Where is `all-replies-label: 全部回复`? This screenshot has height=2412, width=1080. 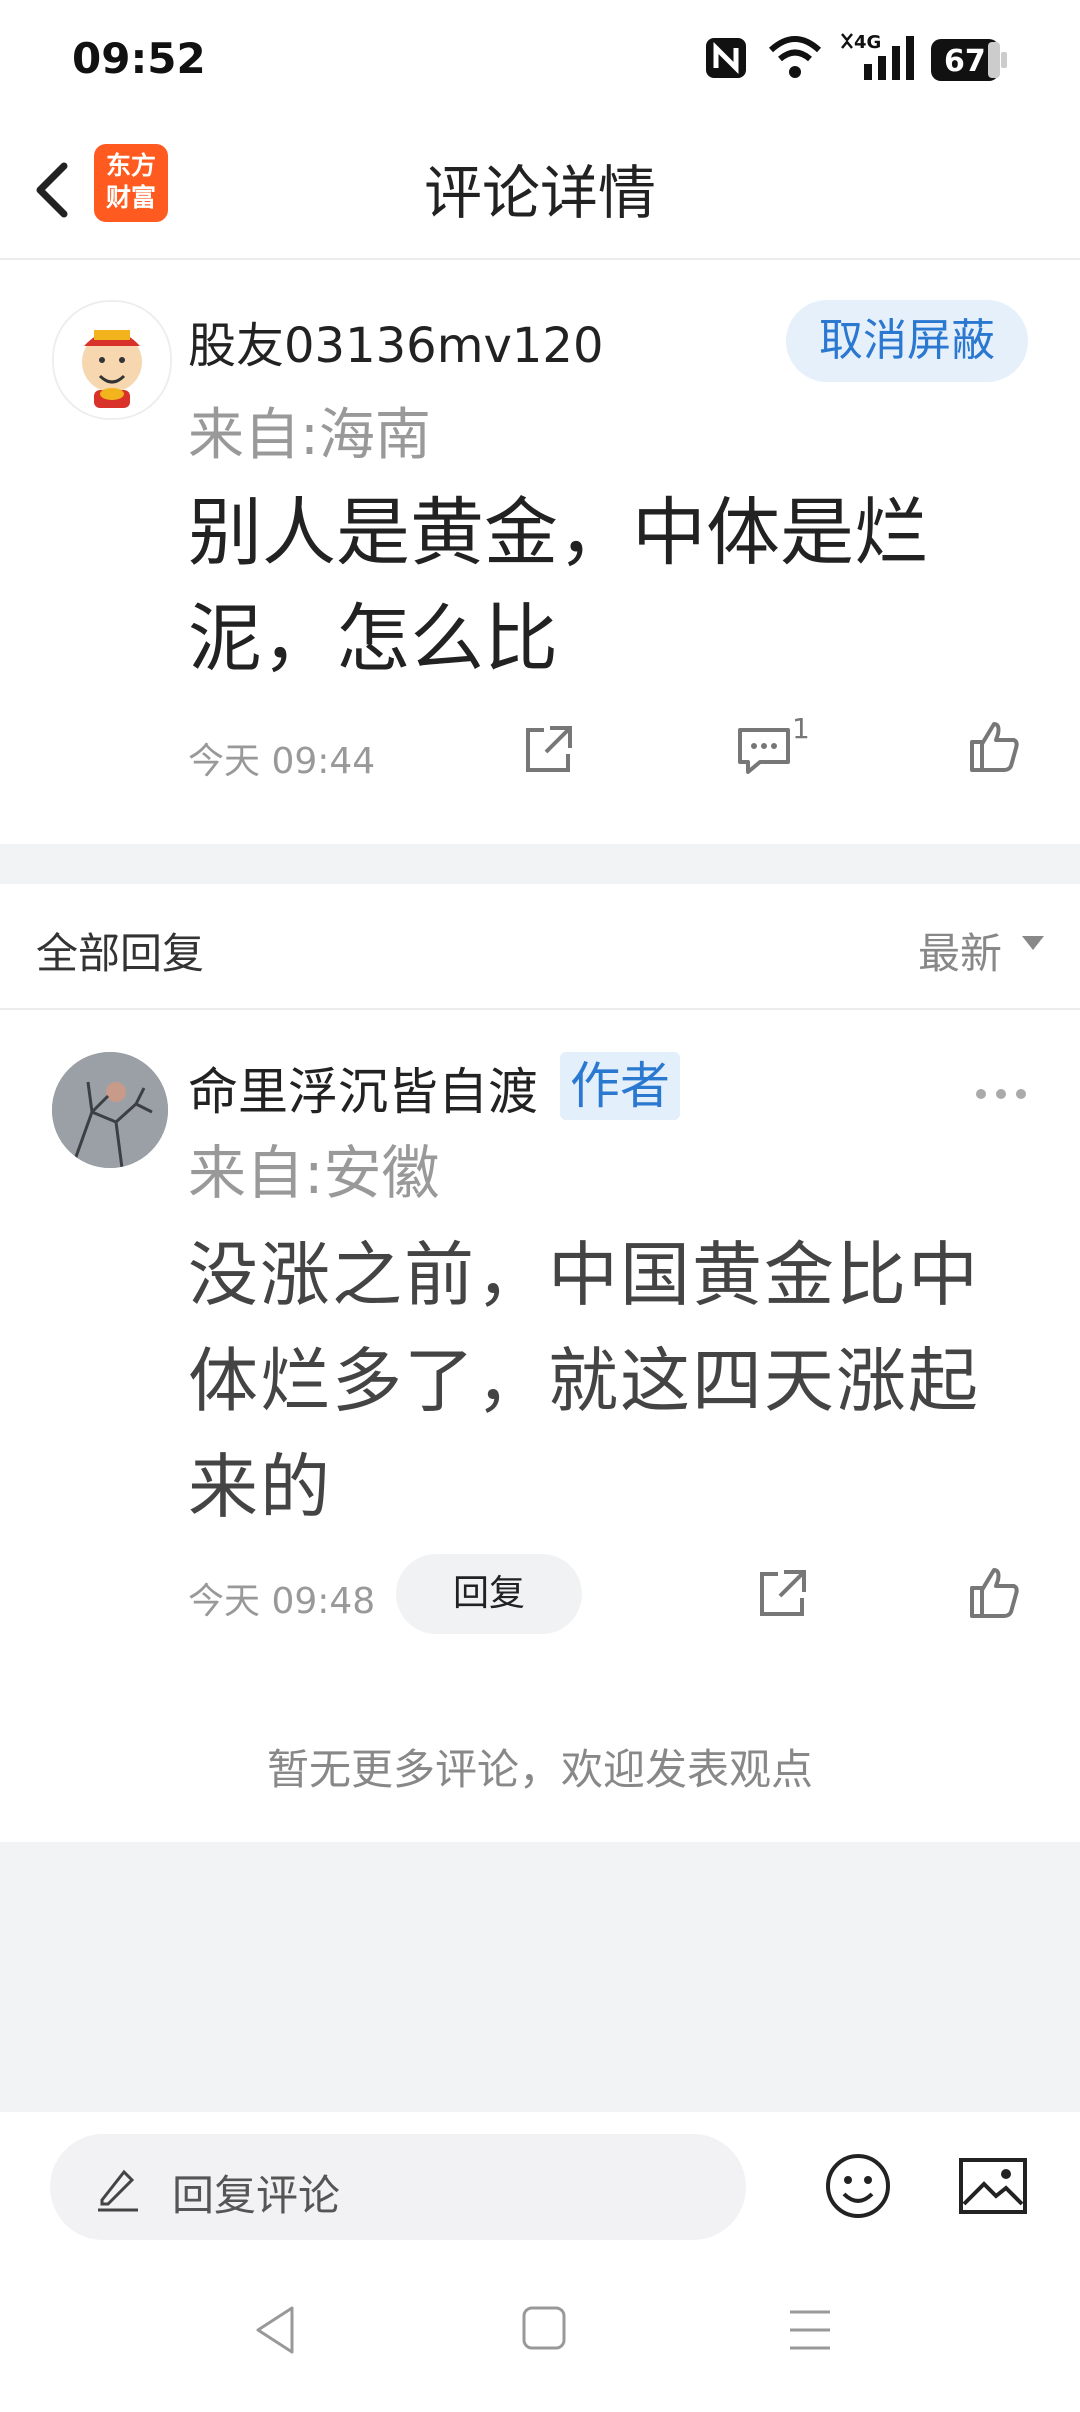 all-replies-label: 全部回复 is located at coordinates (120, 953).